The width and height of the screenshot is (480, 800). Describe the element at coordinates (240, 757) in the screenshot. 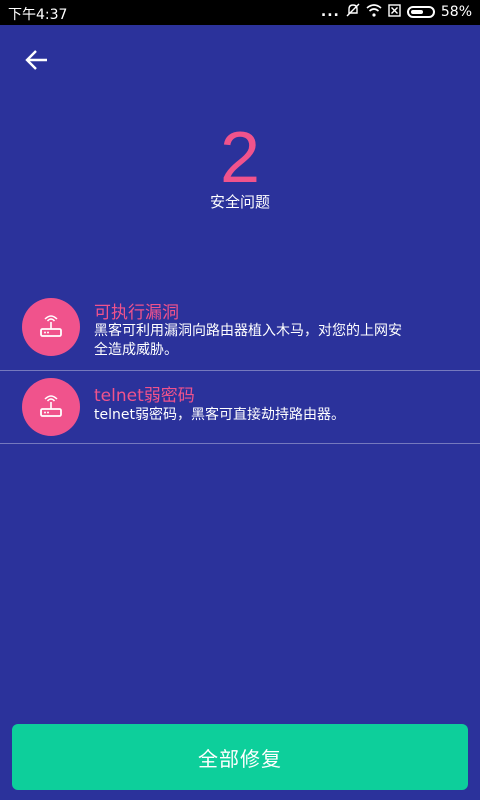

I see `fix-all-button: 全部修复` at that location.